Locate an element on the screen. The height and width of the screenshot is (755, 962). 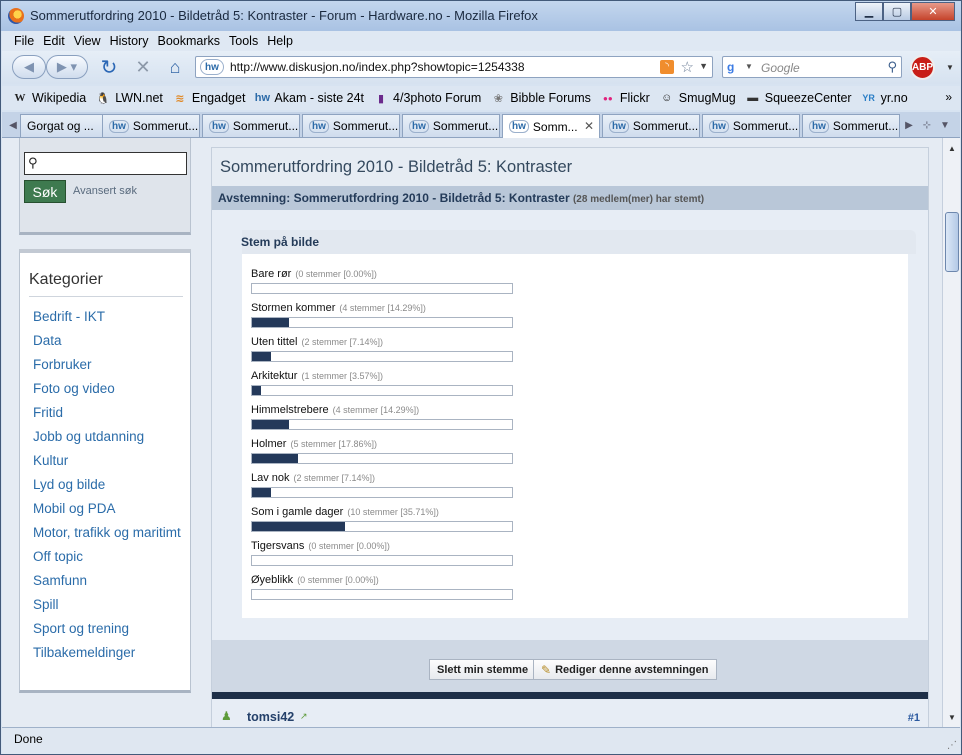
menu-history: History is located at coordinates (129, 41).